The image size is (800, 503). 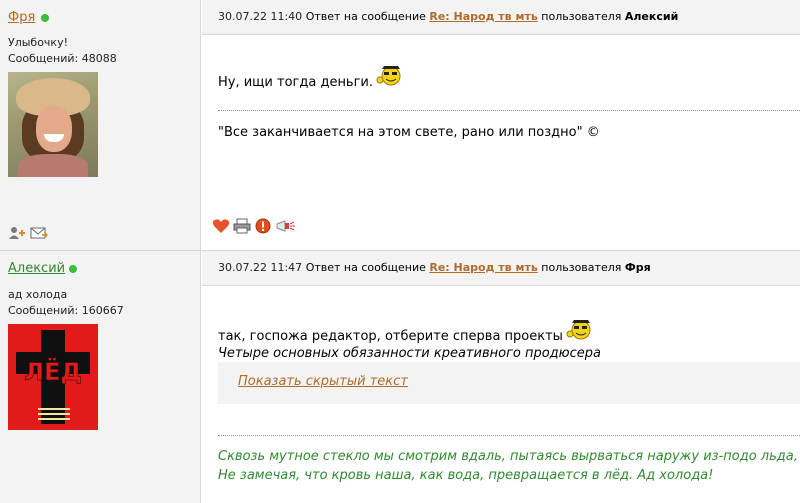 I want to click on post-author-panel: Фря Улыбочку! Сообщений: 48088, so click(x=100, y=125).